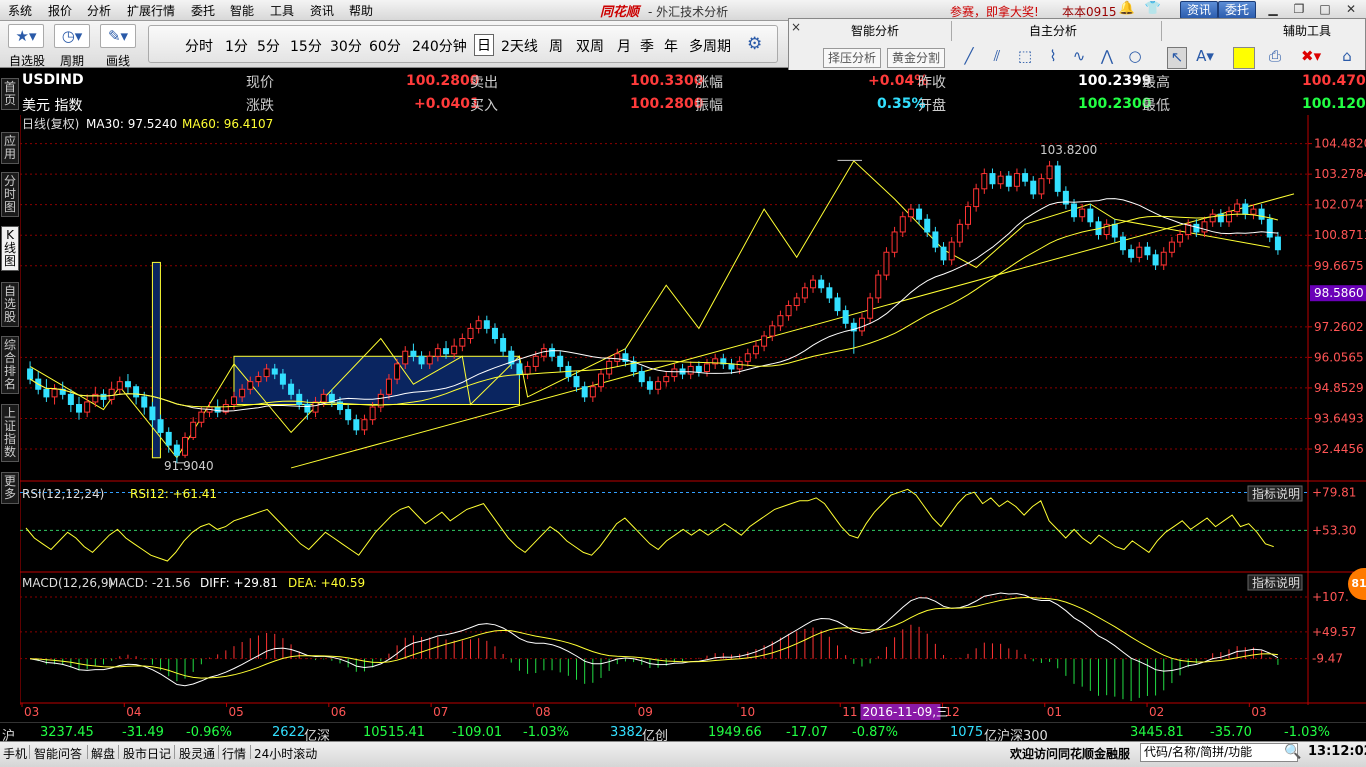 The height and width of the screenshot is (767, 1366). I want to click on period-60m: 60分, so click(385, 46).